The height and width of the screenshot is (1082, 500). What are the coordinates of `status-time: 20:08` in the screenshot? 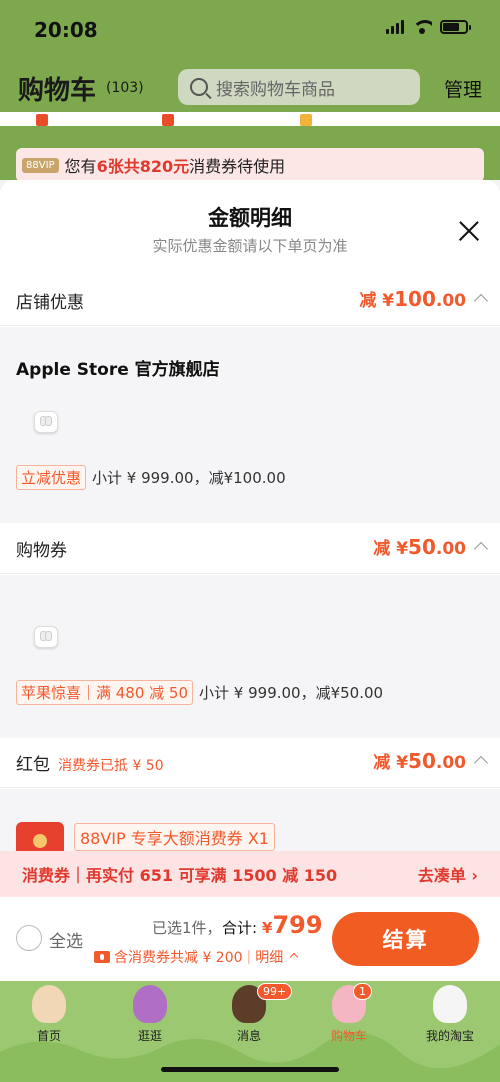 It's located at (66, 30).